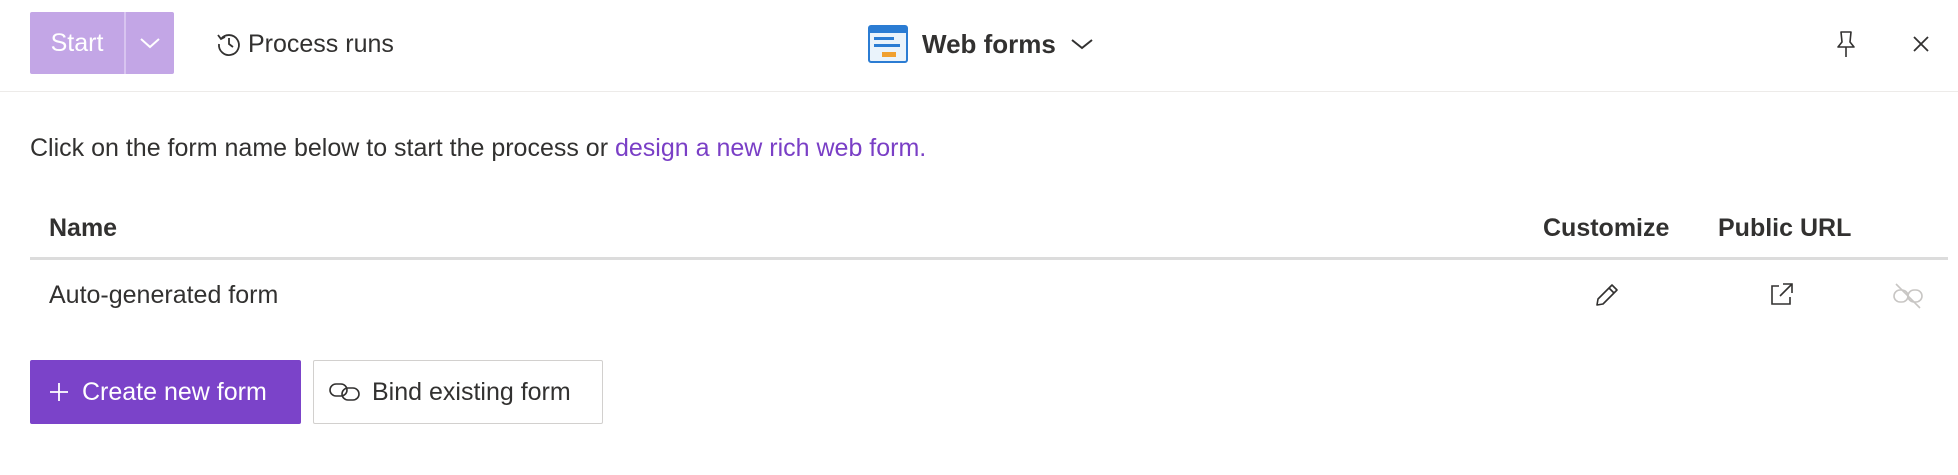  I want to click on pin-icon, so click(1846, 44).